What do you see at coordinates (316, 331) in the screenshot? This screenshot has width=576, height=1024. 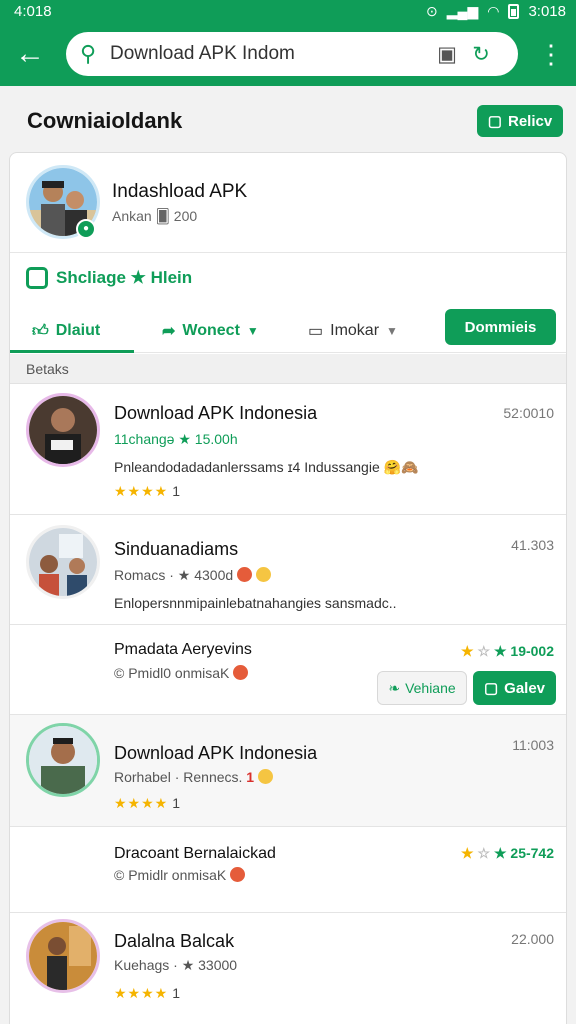 I see `comment-icon: ▭` at bounding box center [316, 331].